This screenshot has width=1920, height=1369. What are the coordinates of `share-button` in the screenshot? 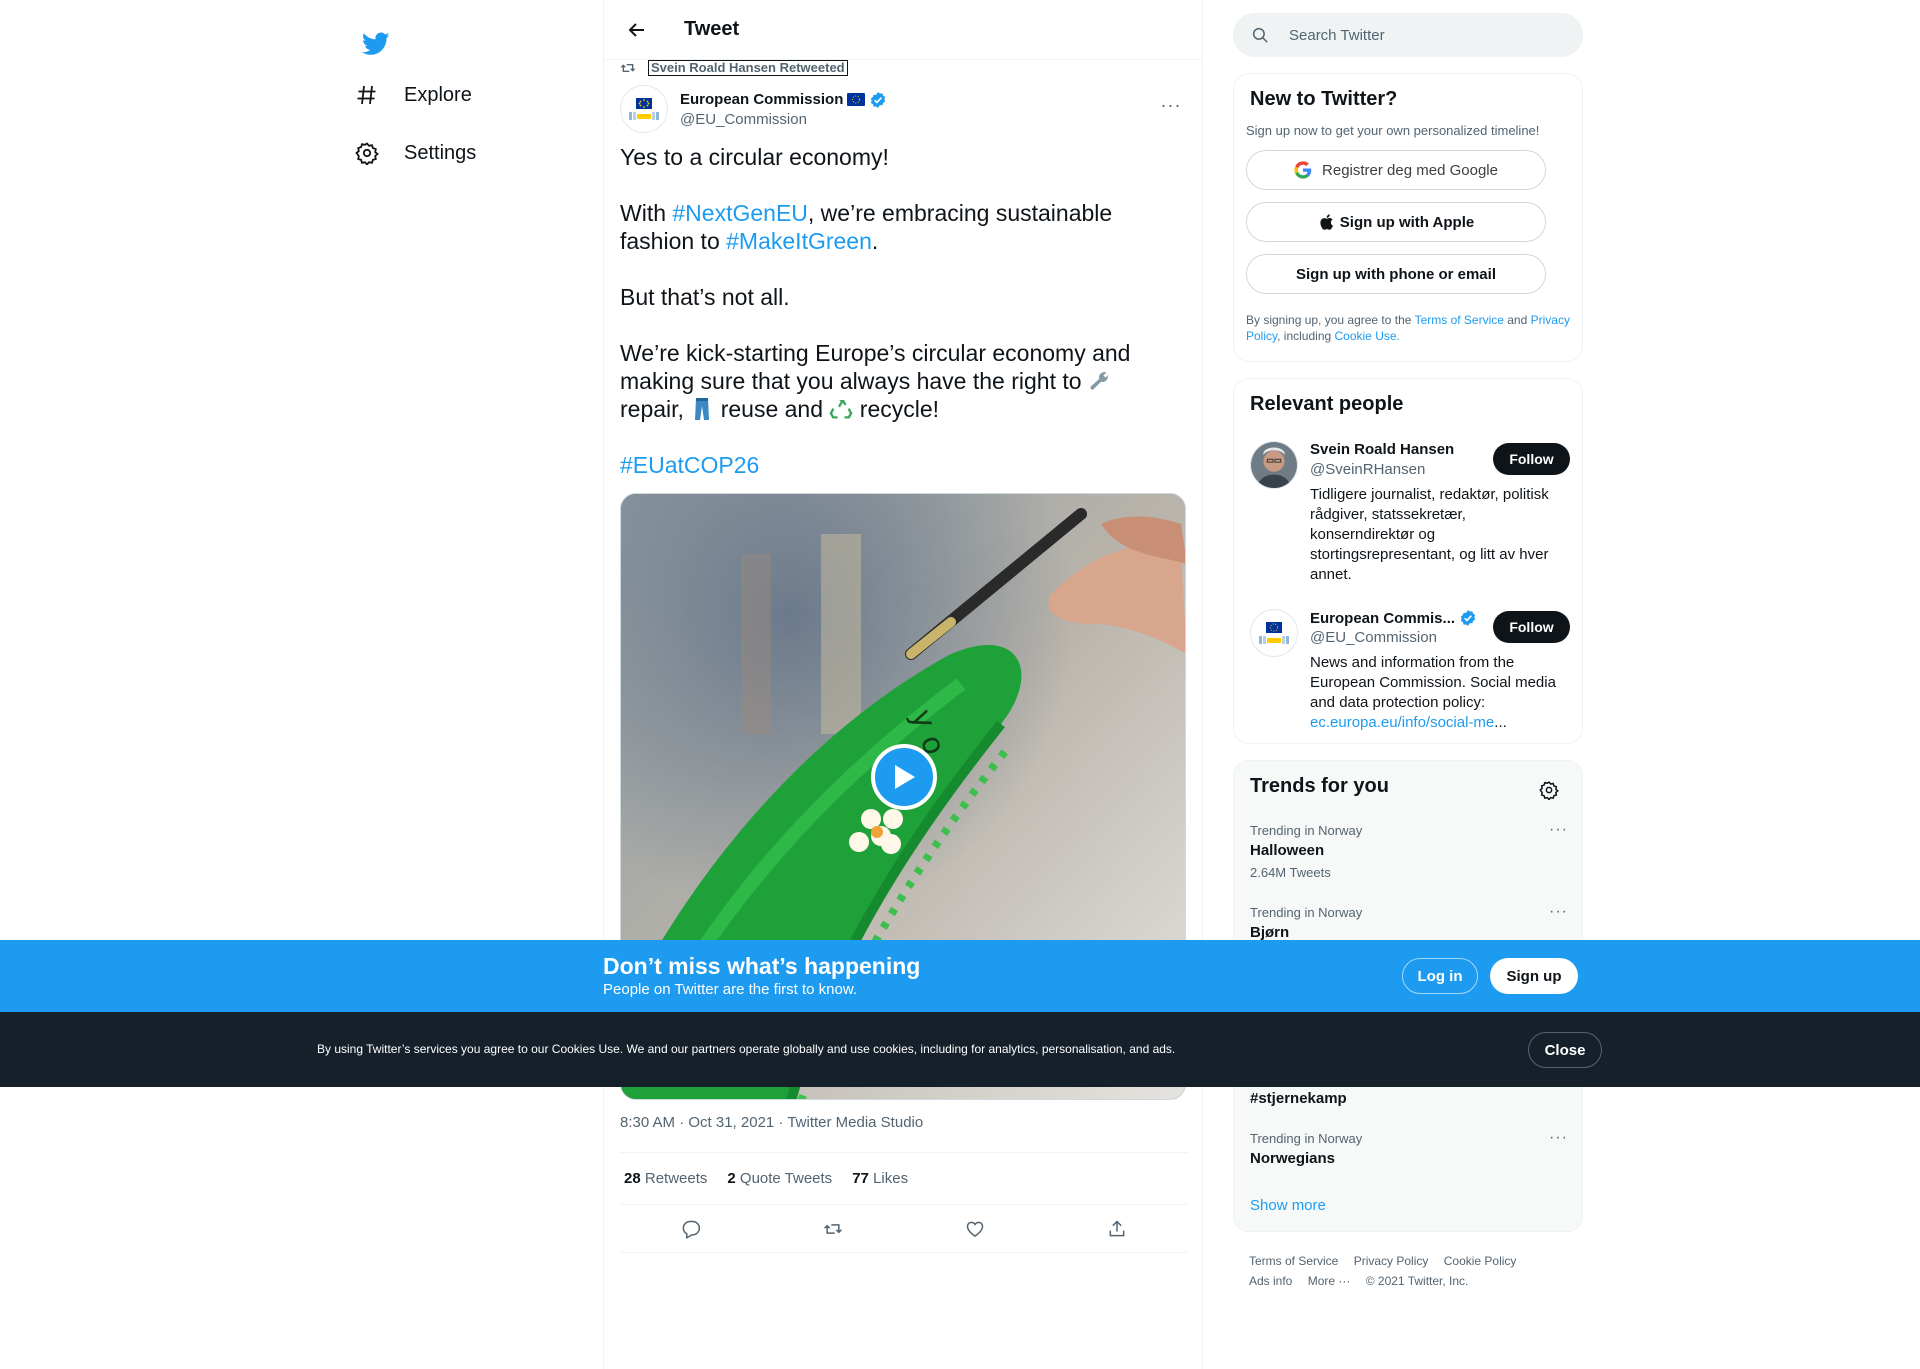 It's located at (1117, 1229).